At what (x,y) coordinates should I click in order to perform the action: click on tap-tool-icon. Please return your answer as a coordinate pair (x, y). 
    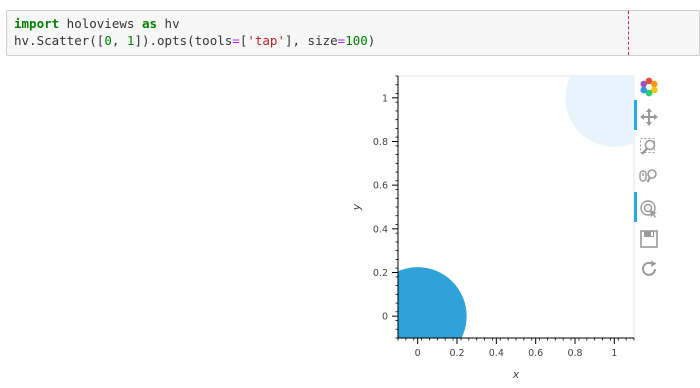
    Looking at the image, I should click on (649, 209).